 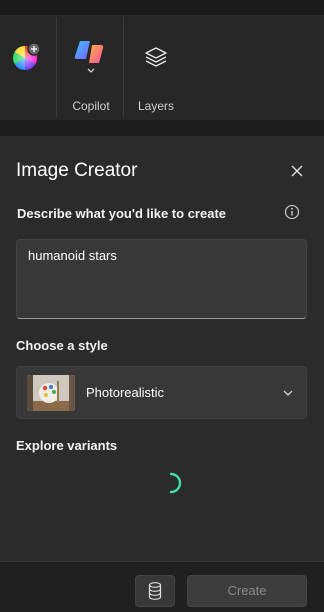 What do you see at coordinates (297, 171) in the screenshot?
I see `close-icon` at bounding box center [297, 171].